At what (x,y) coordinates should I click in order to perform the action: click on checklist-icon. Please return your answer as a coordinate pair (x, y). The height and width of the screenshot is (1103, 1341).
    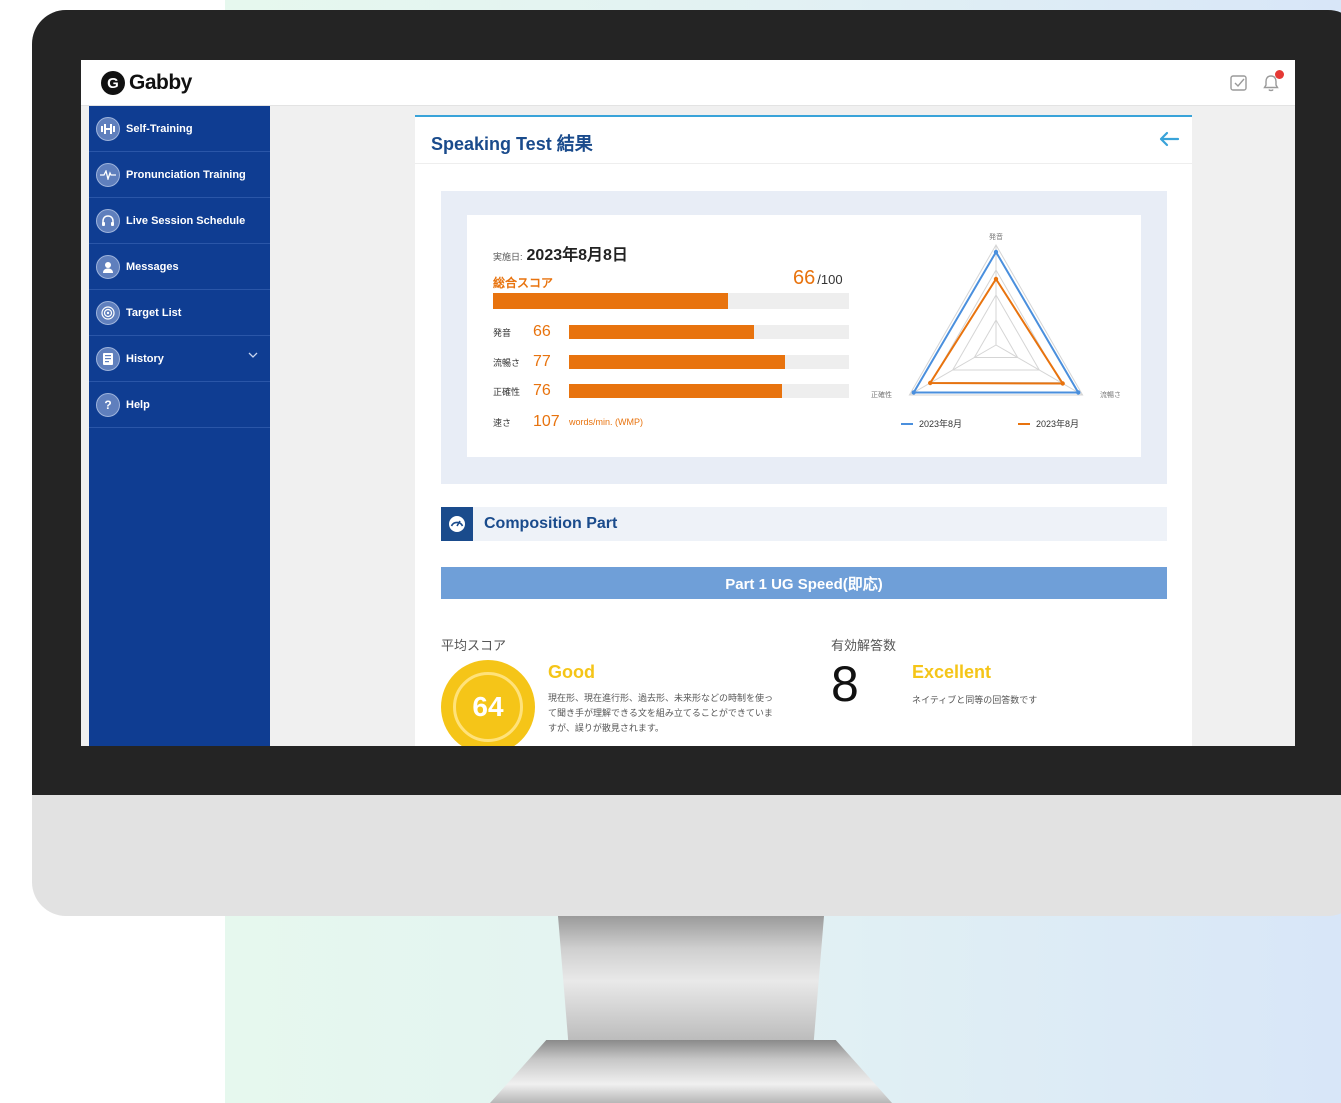
    Looking at the image, I should click on (1239, 83).